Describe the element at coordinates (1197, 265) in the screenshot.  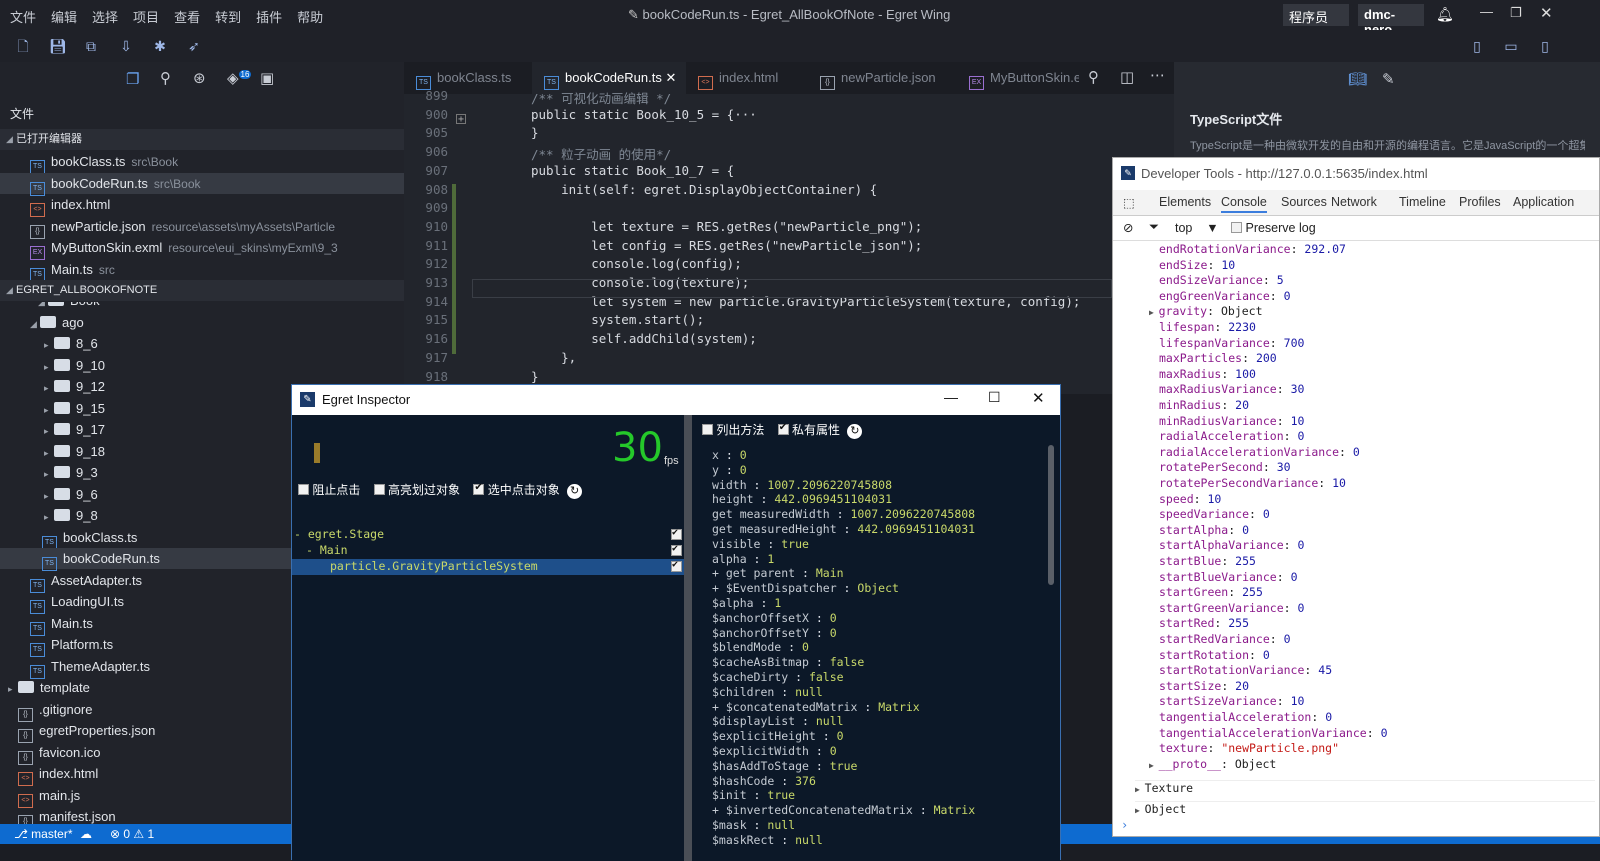
I see `console-property: endSize: 10` at that location.